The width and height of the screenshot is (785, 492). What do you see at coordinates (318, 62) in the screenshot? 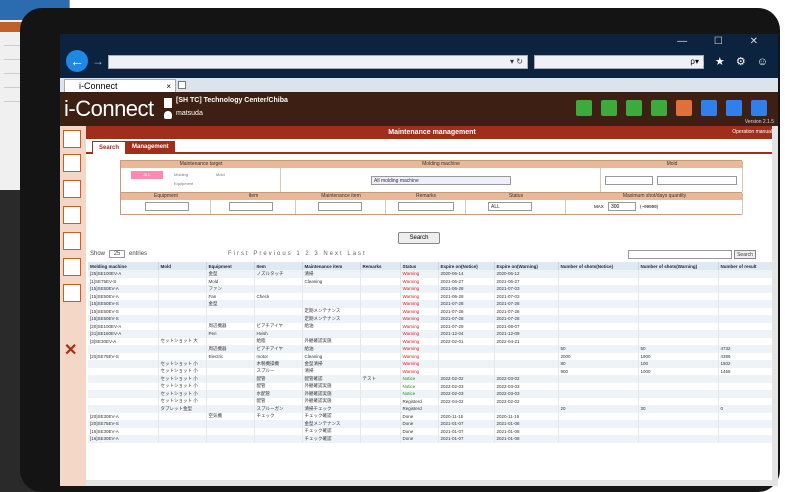
I see `address-bar: ▾ ↻` at bounding box center [318, 62].